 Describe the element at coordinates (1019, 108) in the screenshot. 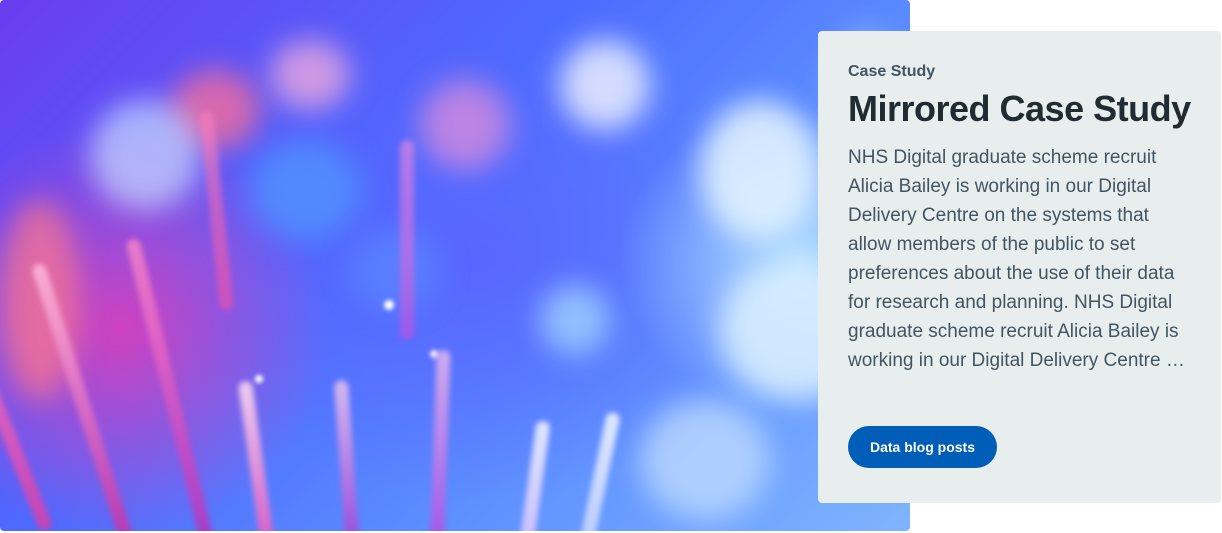

I see `card-title: Mirrored Case Study` at that location.